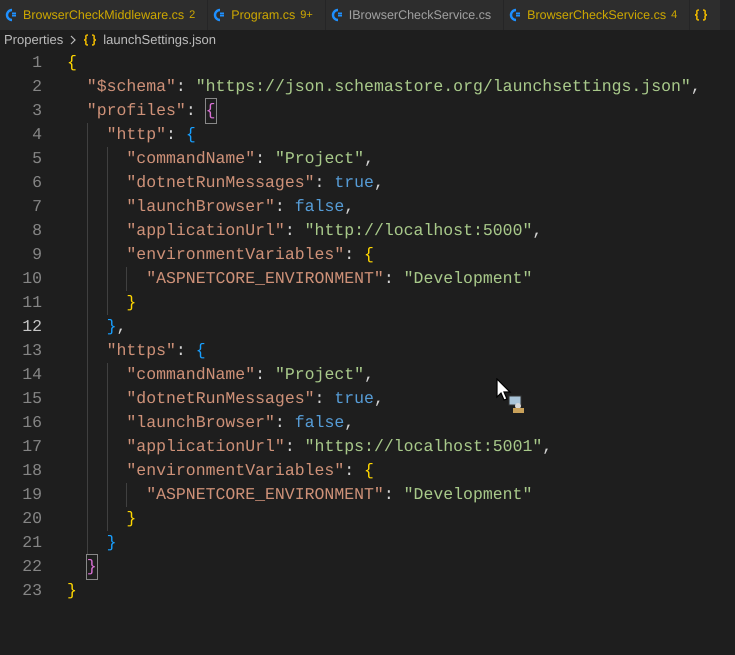 The image size is (735, 655). I want to click on line-number: 8, so click(36, 231).